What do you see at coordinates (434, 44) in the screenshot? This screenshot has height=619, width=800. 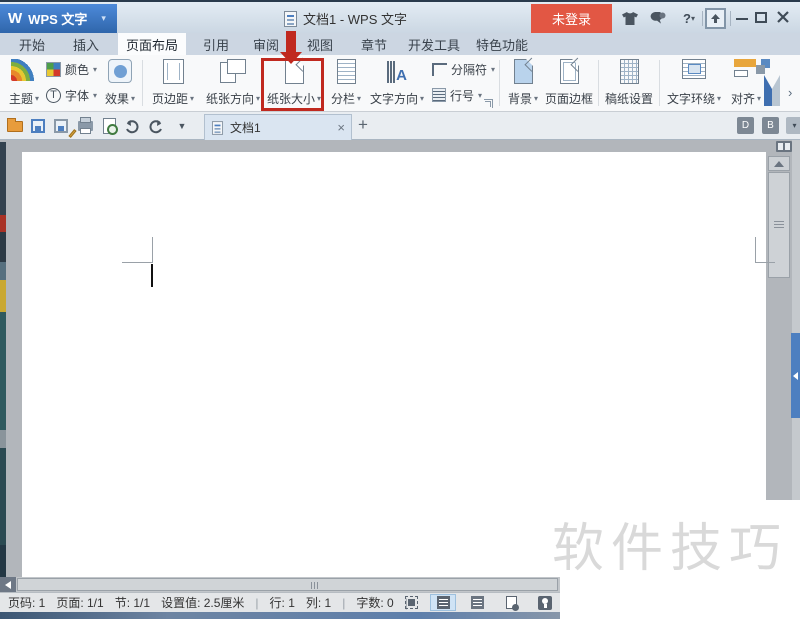 I see `tab-dev-tools: 开发工具` at bounding box center [434, 44].